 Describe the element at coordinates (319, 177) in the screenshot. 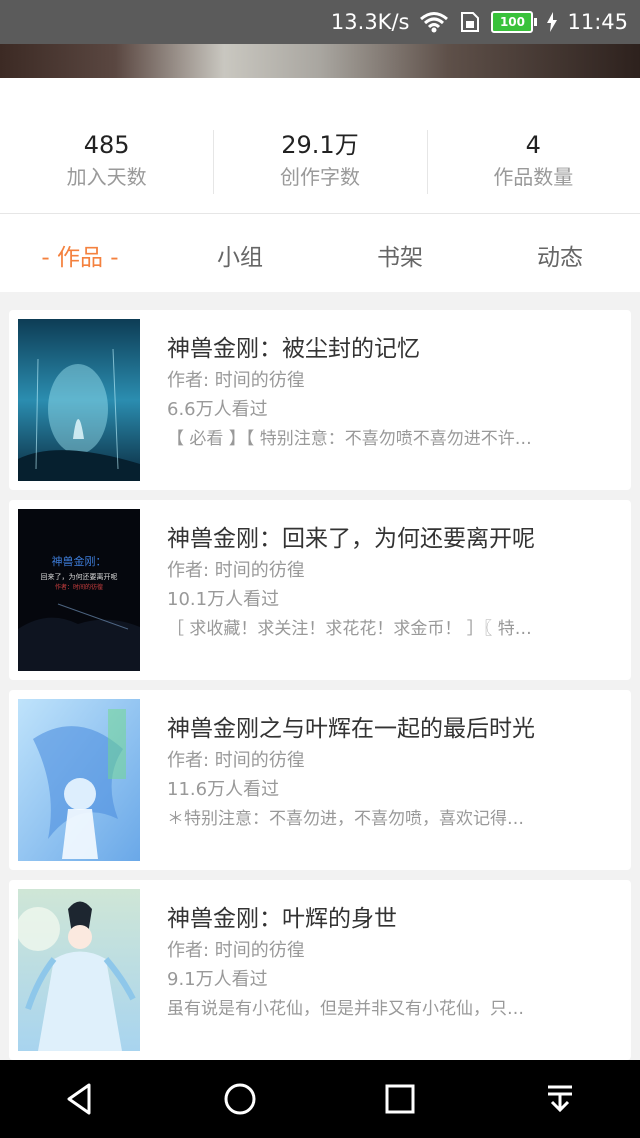

I see `stat-label: 创作字数` at that location.